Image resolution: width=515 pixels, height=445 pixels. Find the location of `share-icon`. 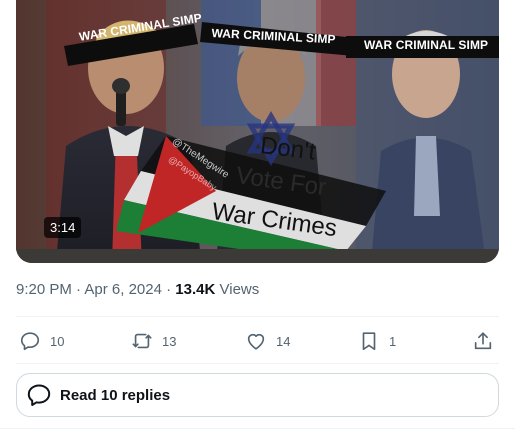

share-icon is located at coordinates (483, 341).